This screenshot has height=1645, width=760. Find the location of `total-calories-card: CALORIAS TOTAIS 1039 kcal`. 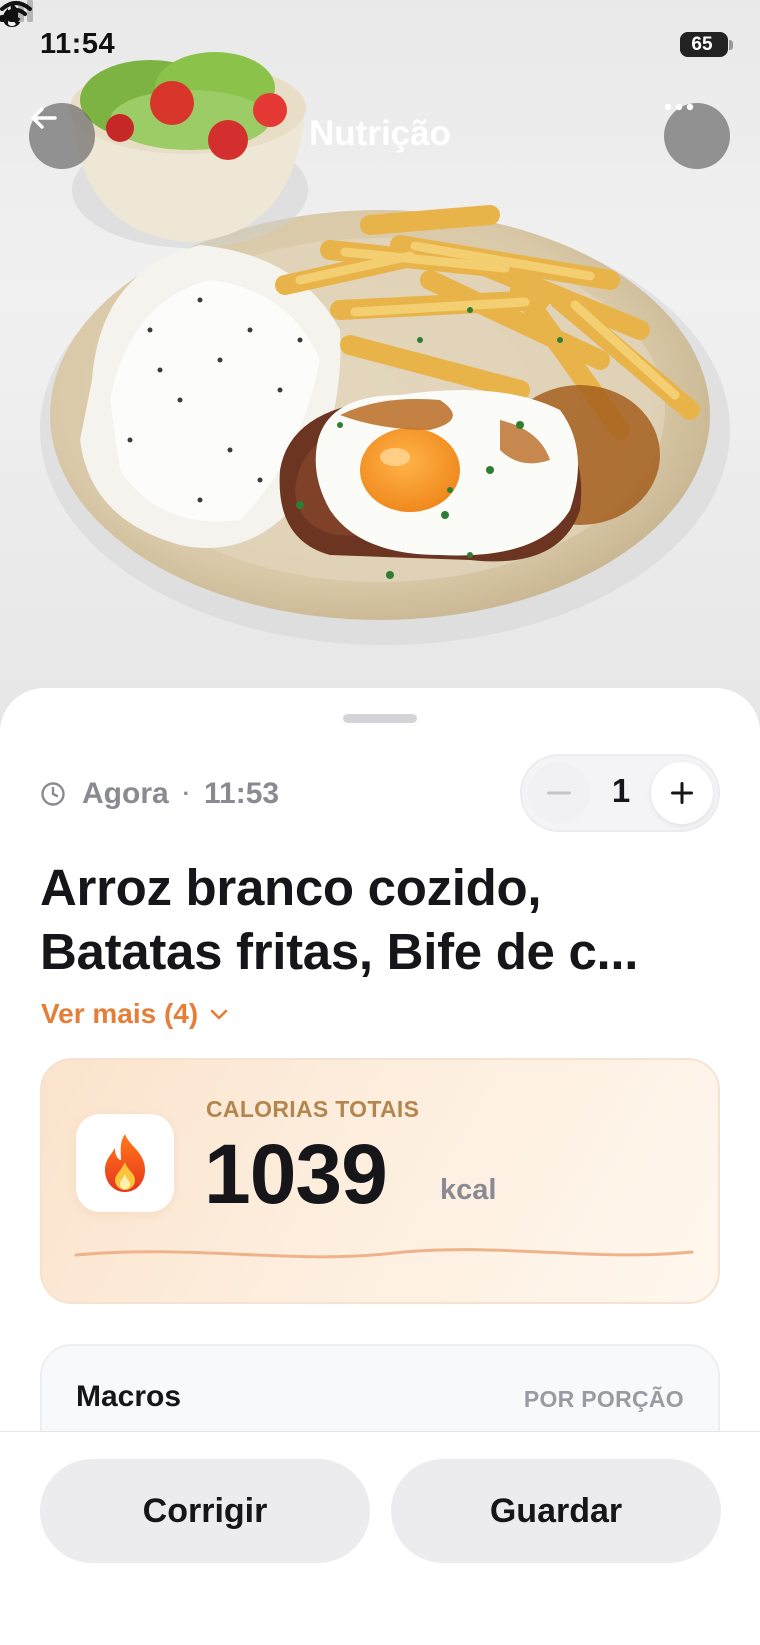

total-calories-card: CALORIAS TOTAIS 1039 kcal is located at coordinates (380, 1181).